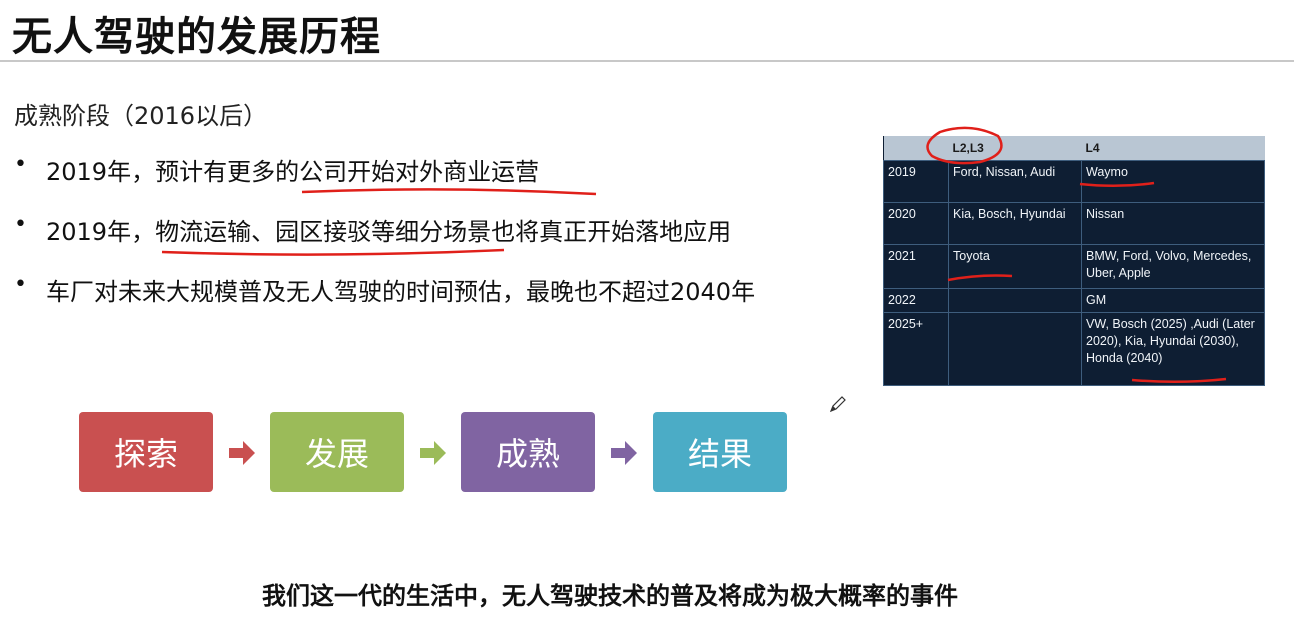 The width and height of the screenshot is (1294, 622). Describe the element at coordinates (1015, 223) in the screenshot. I see `table-cell-l23: Kia, Bosch, Hyundai` at that location.